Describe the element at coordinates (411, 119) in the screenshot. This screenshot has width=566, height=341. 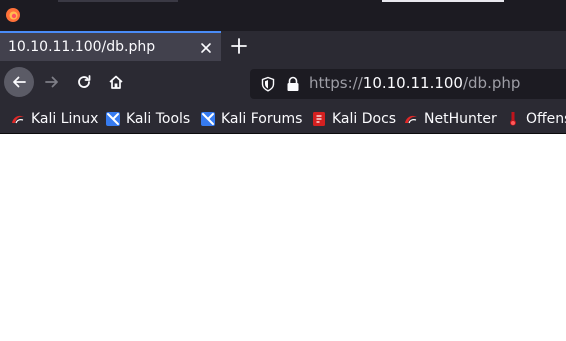
I see `nethunter-icon` at that location.